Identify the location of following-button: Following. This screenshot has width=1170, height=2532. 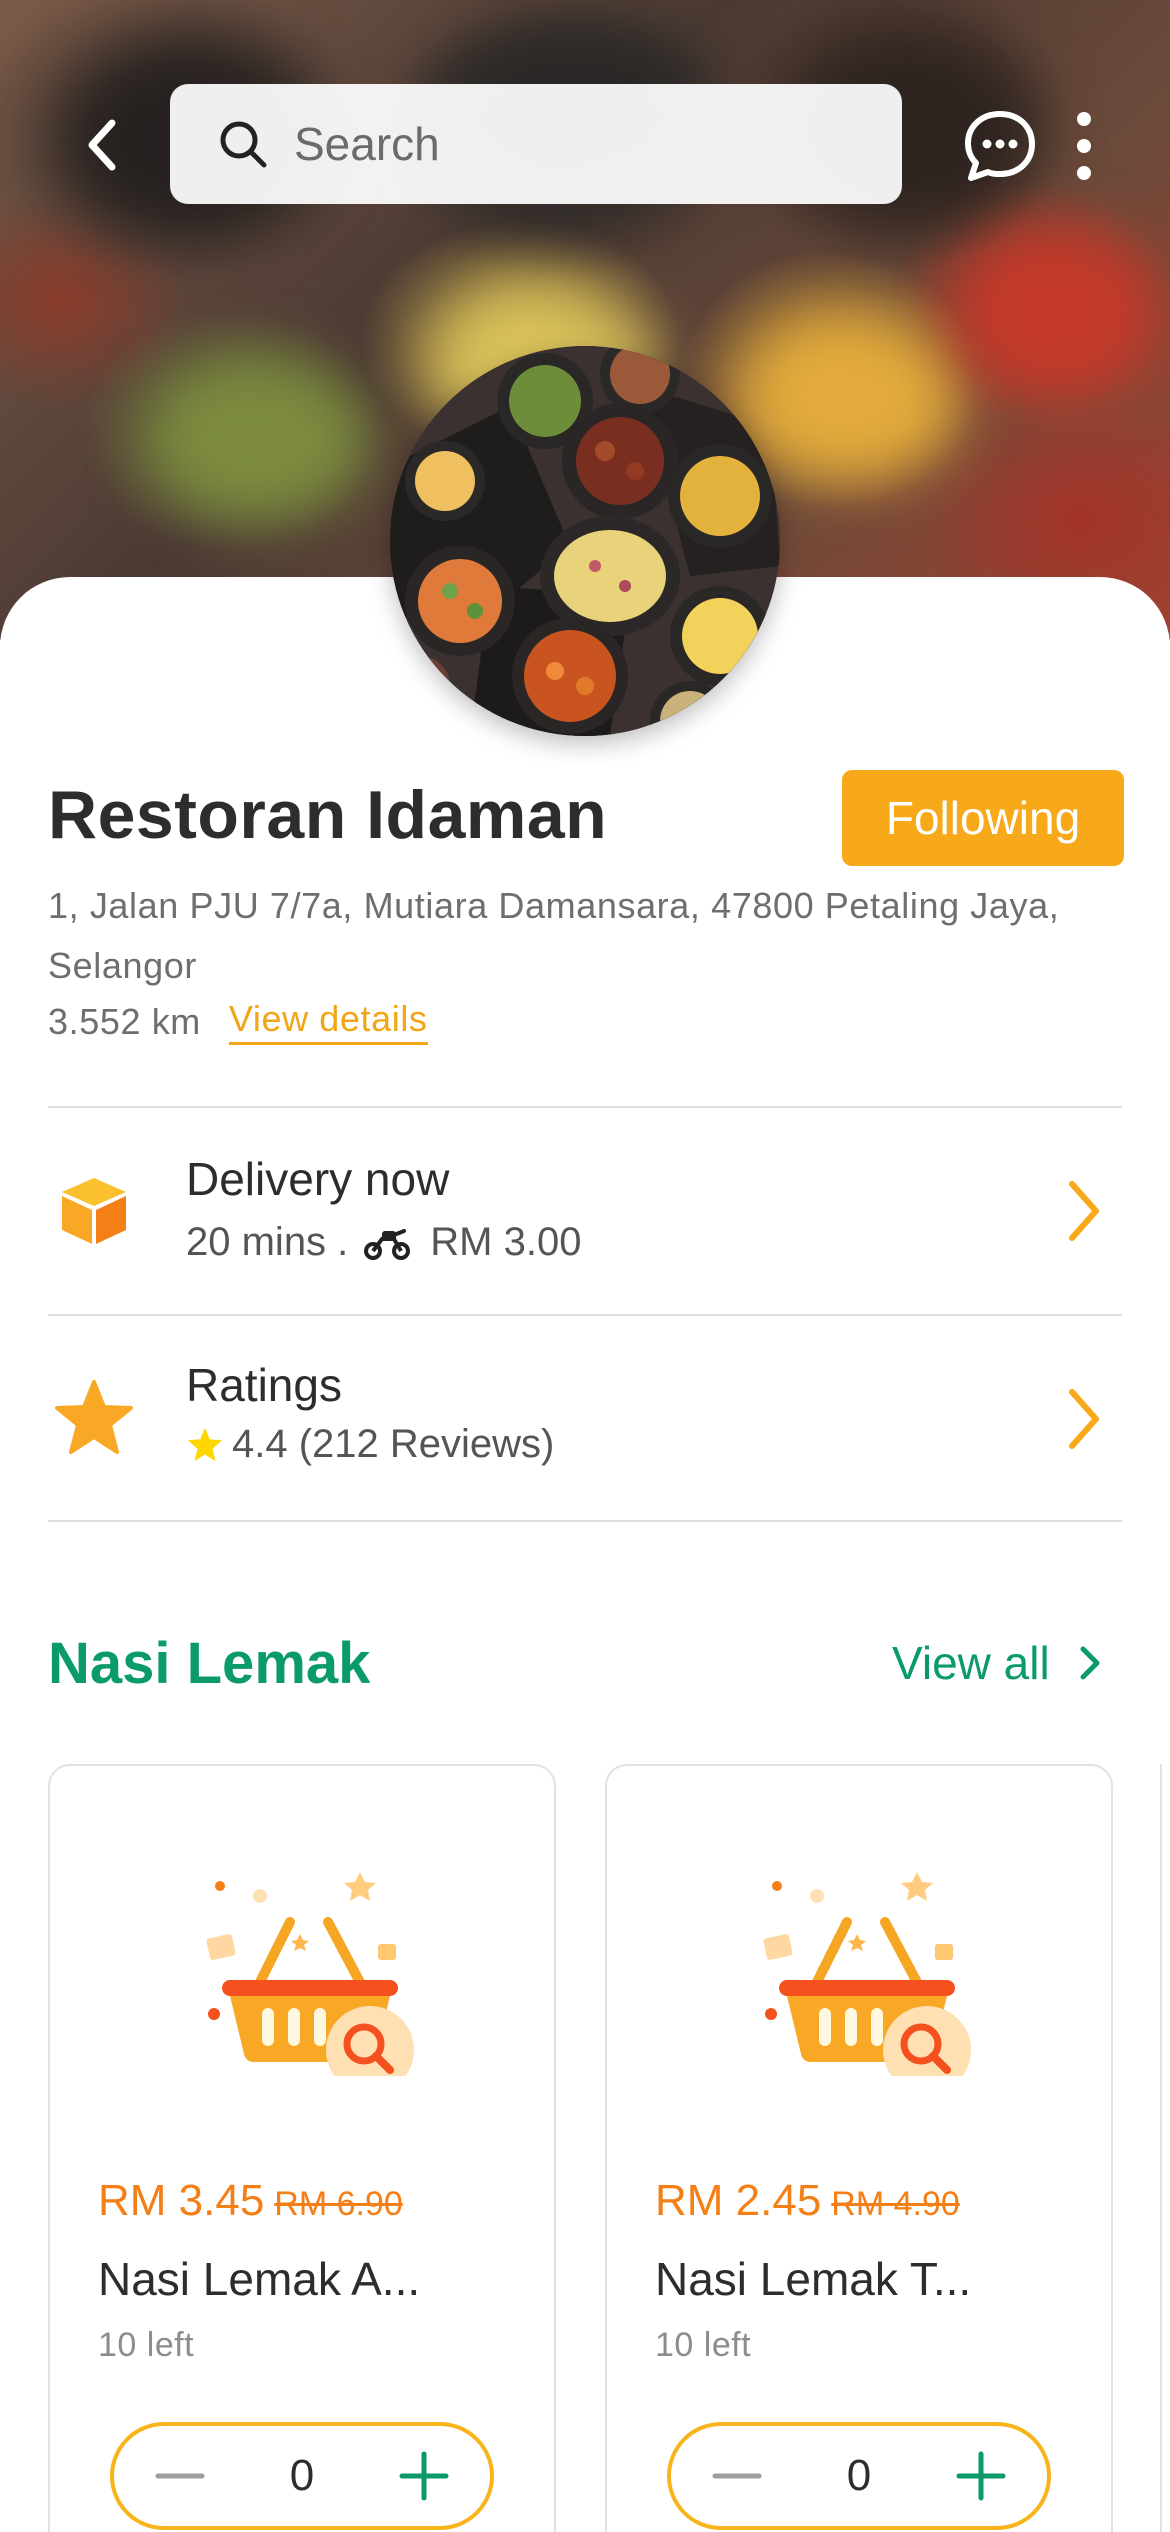
(983, 818).